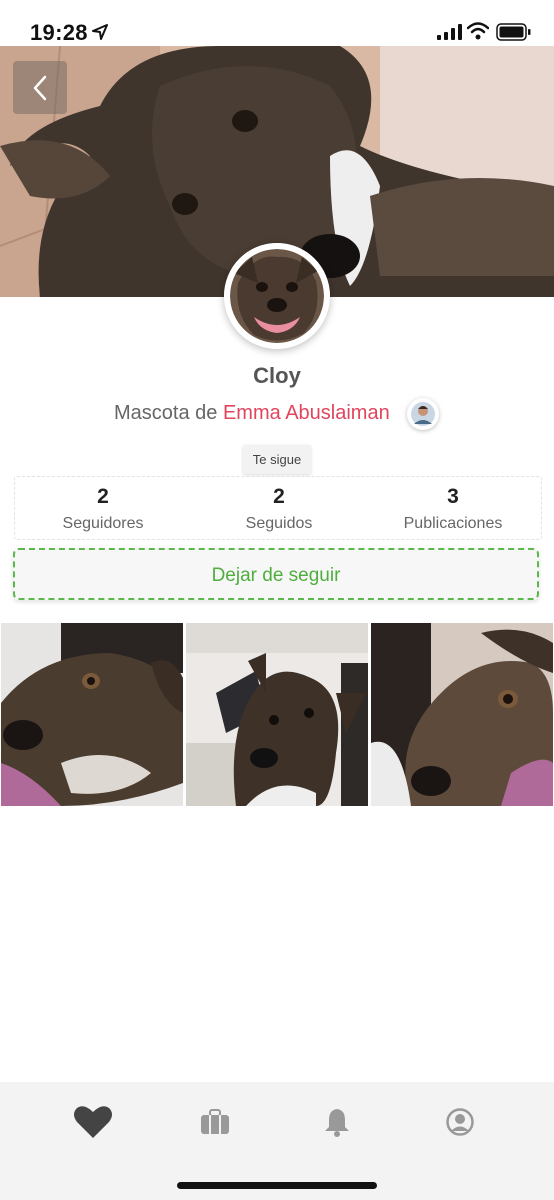  I want to click on owner-name-link: Emma Abuslaiman, so click(306, 413).